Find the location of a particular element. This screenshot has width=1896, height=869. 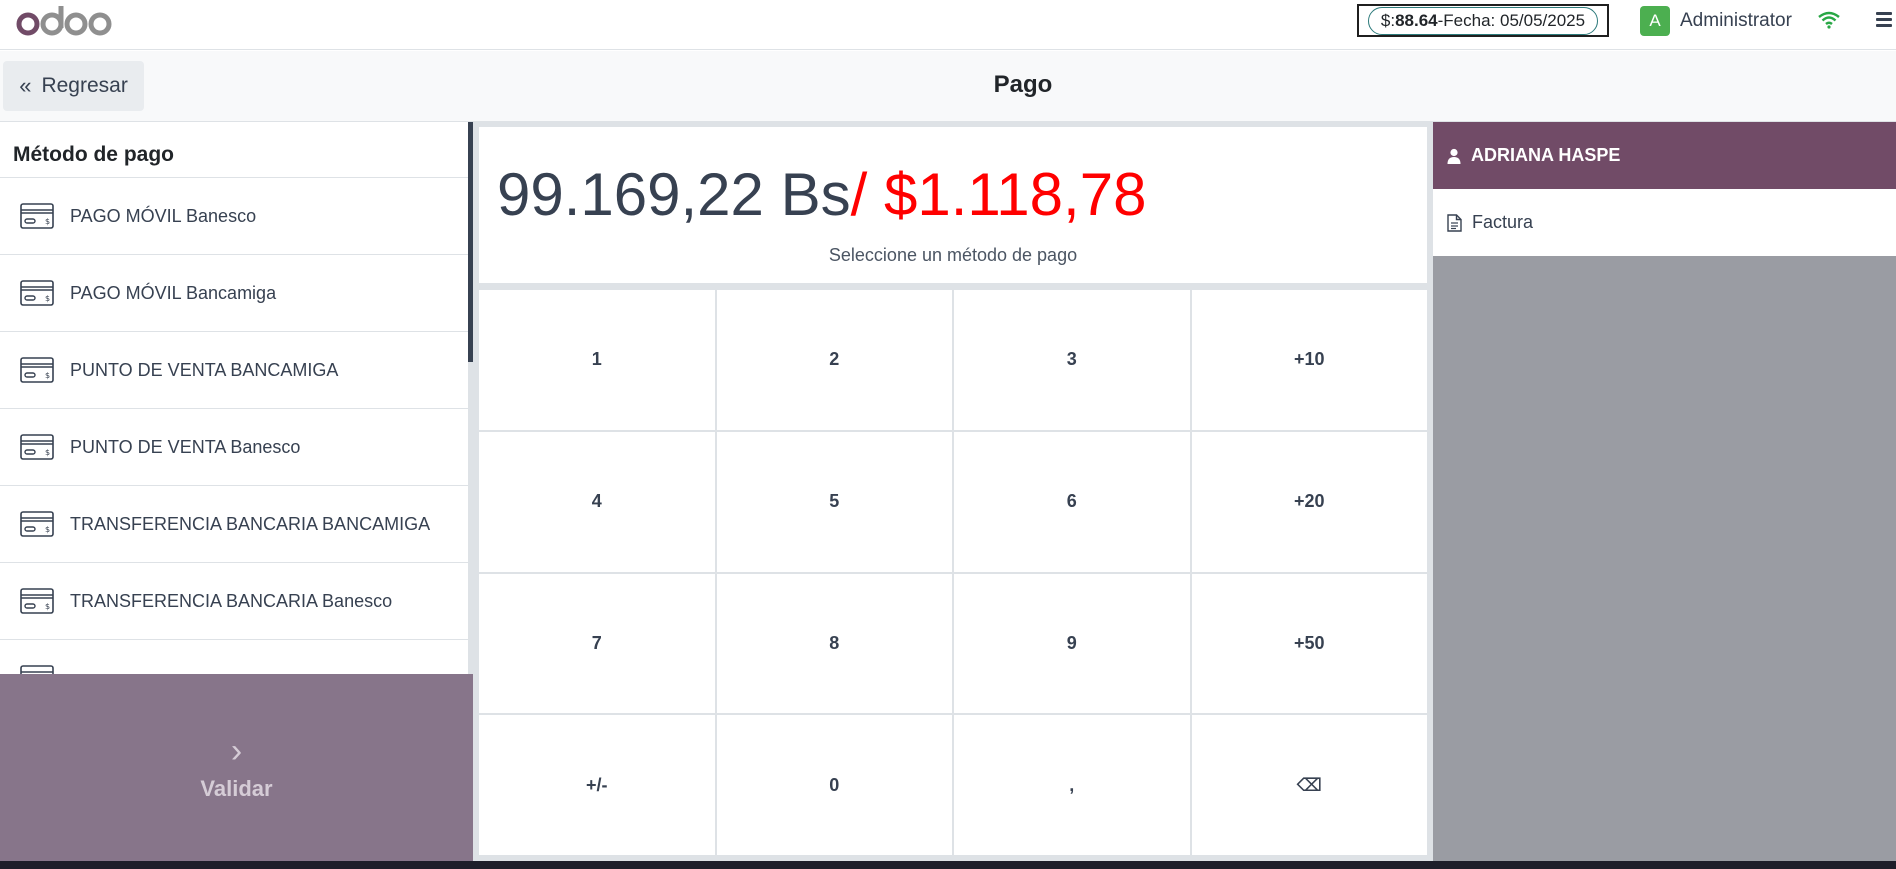

numpad-key-7: 7 is located at coordinates (597, 643).